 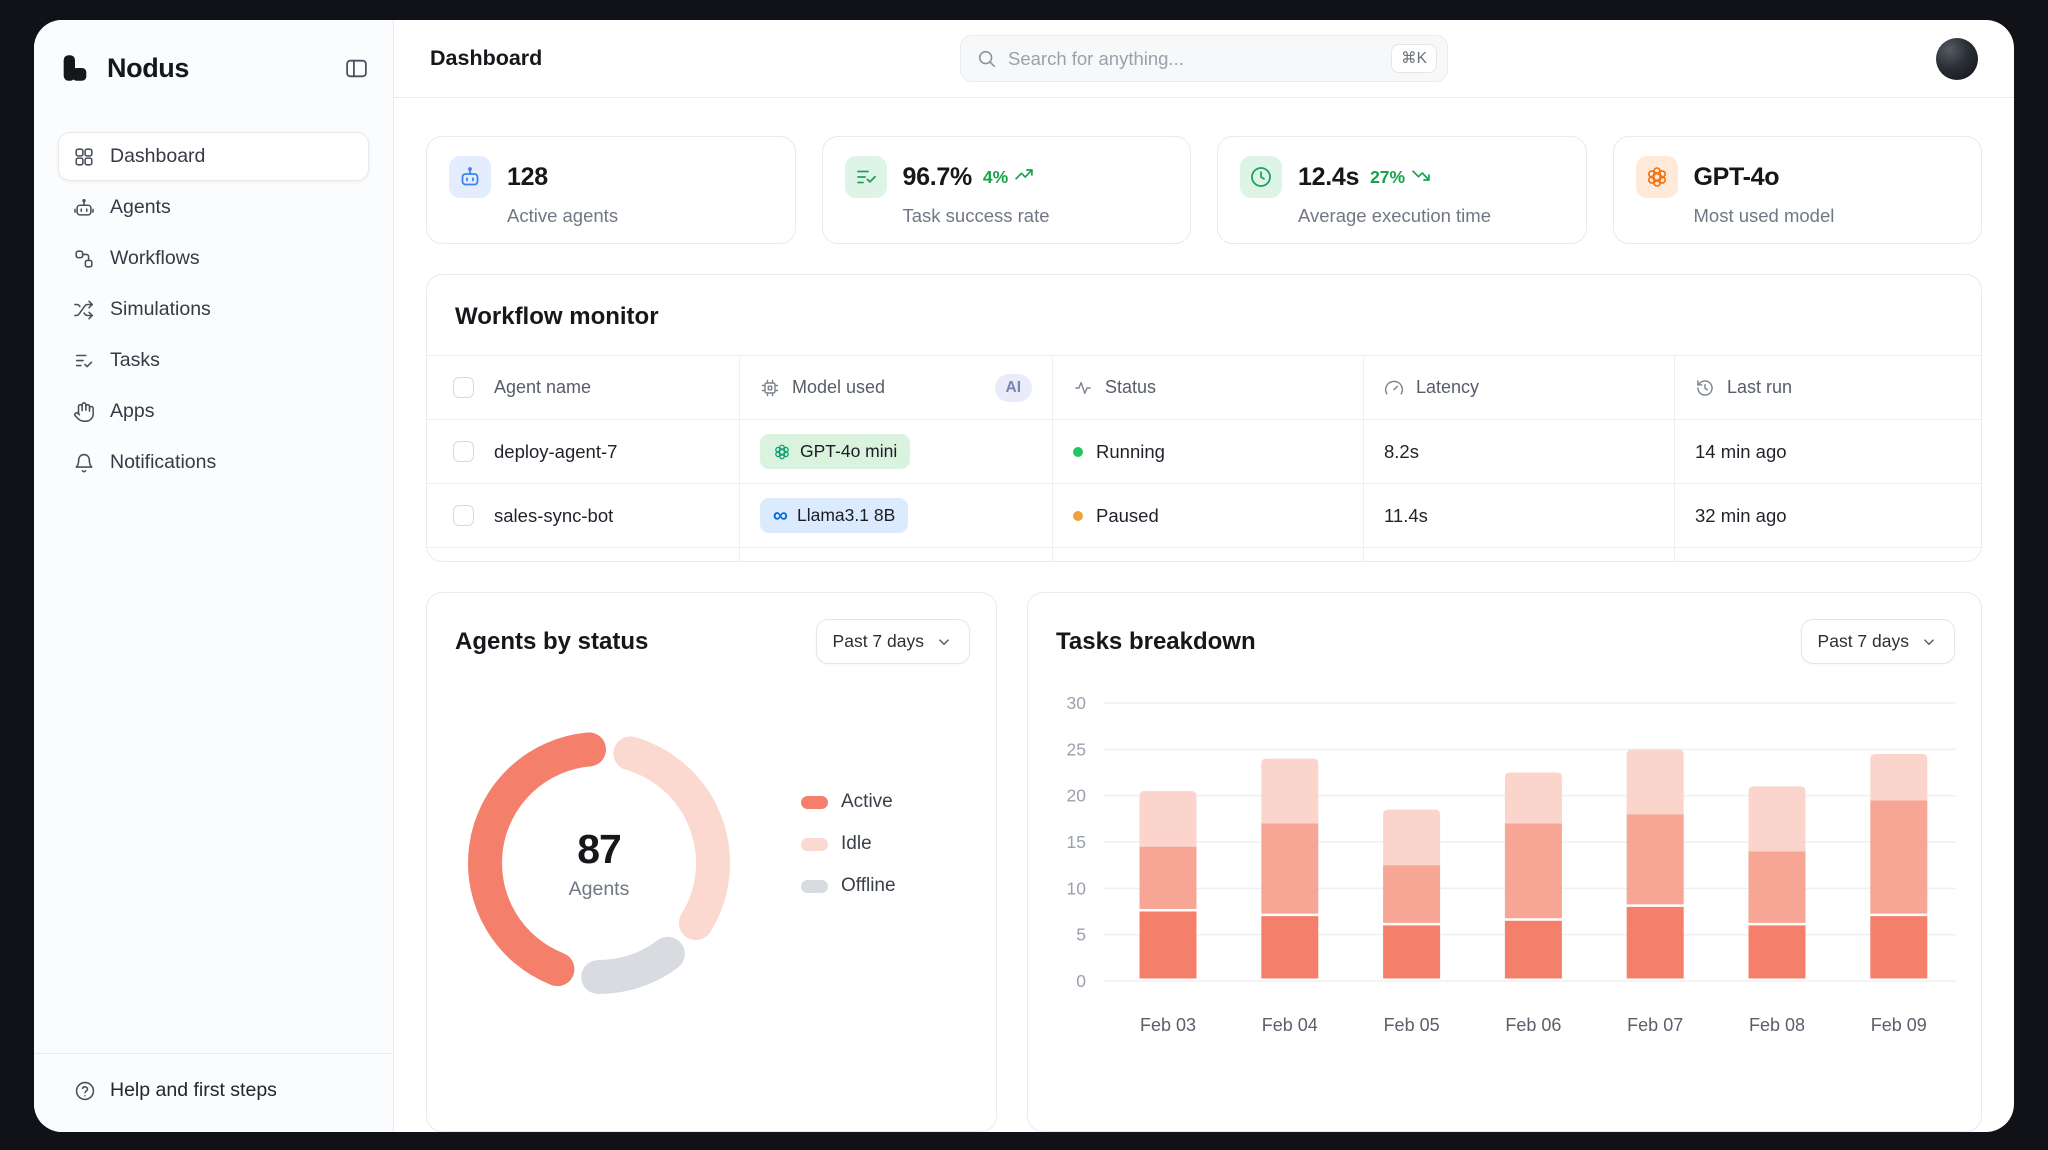 I want to click on openai-icon, so click(x=1656, y=177).